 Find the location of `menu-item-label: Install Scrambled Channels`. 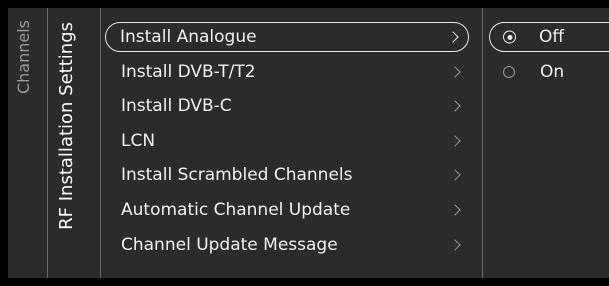

menu-item-label: Install Scrambled Channels is located at coordinates (237, 175).